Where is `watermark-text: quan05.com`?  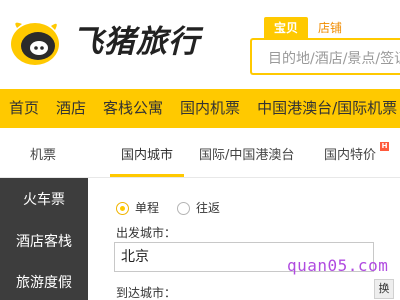
watermark-text: quan05.com is located at coordinates (338, 265).